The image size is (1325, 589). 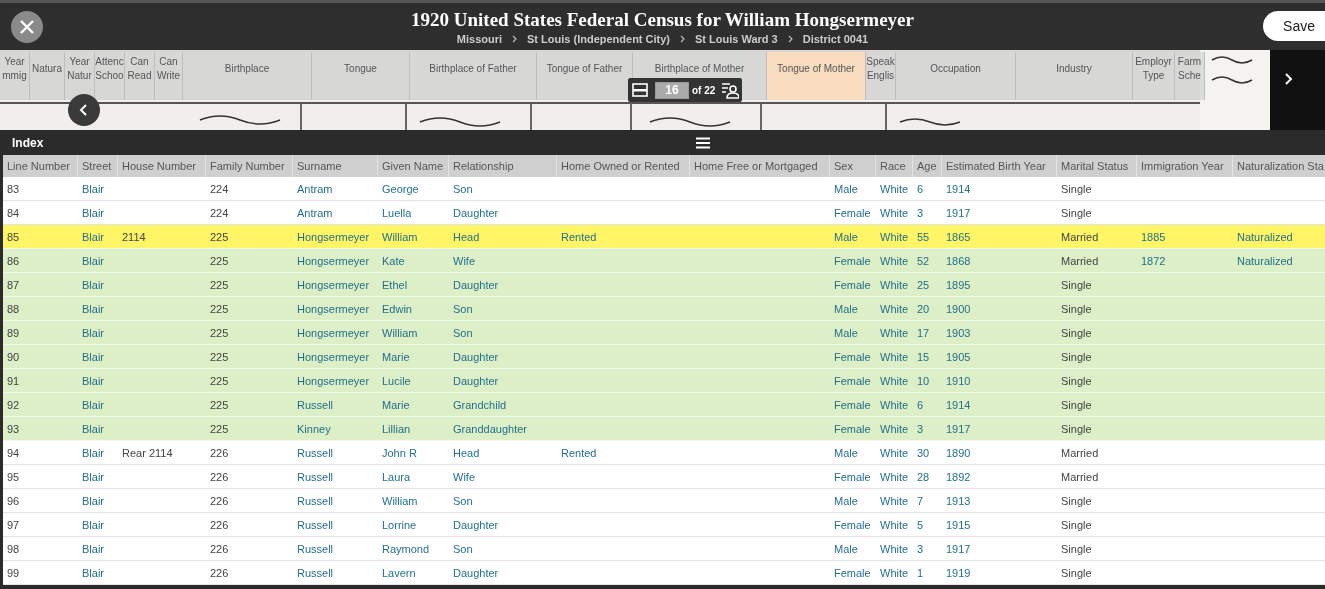 I want to click on table-row: 86 Blair 225 Hongsermeyer Kate Wife Female White 52 1868 Married 1872 Naturalized, so click(x=664, y=261).